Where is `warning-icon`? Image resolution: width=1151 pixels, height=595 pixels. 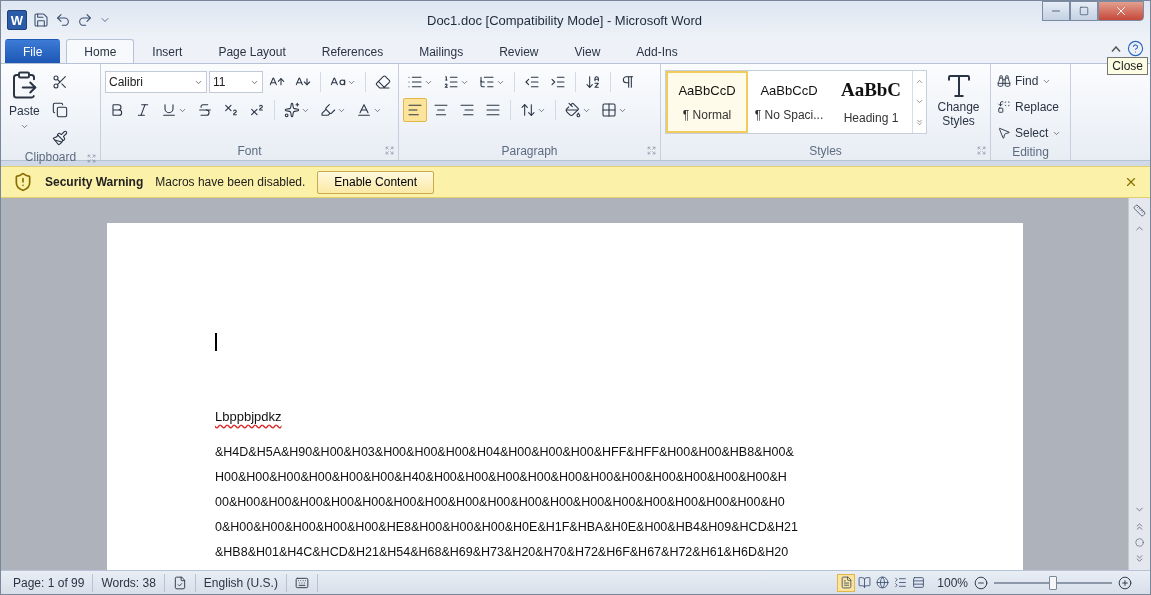 warning-icon is located at coordinates (23, 182).